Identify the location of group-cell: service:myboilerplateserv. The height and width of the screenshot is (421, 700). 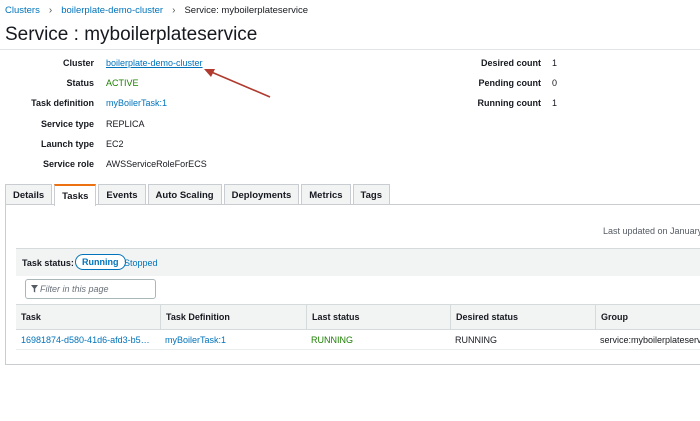
(650, 339).